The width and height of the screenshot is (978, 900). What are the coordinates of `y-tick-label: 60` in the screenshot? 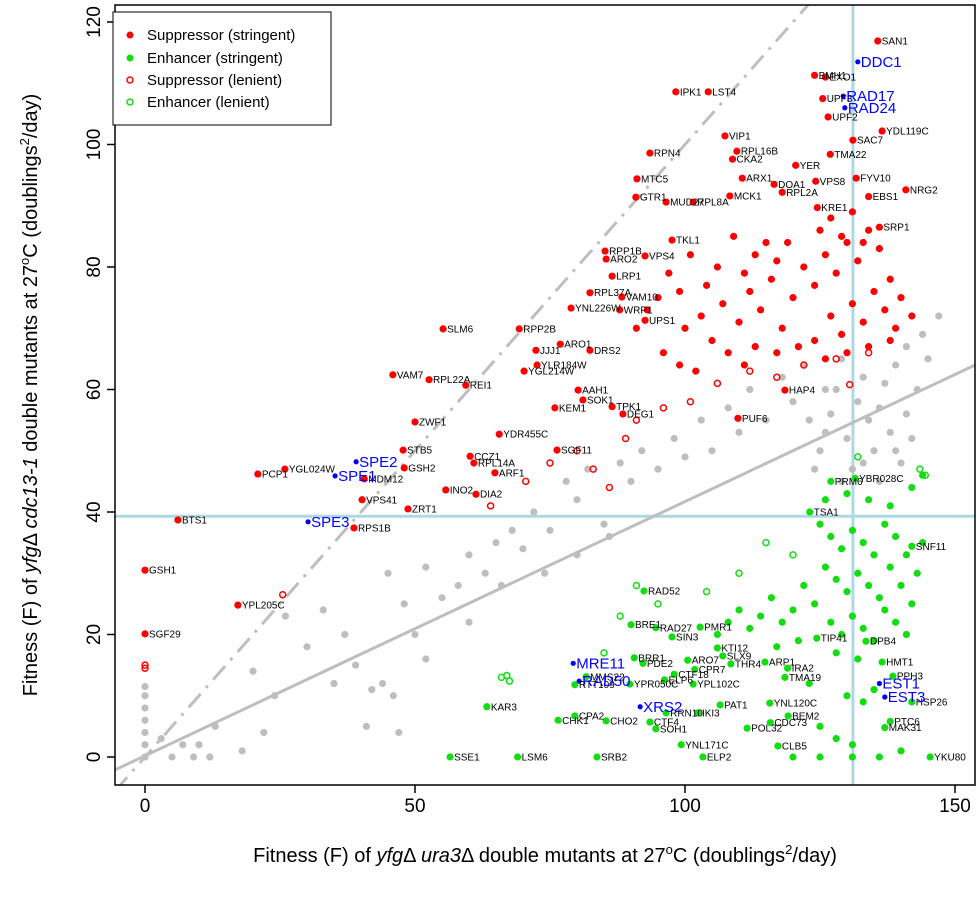 It's located at (94, 389).